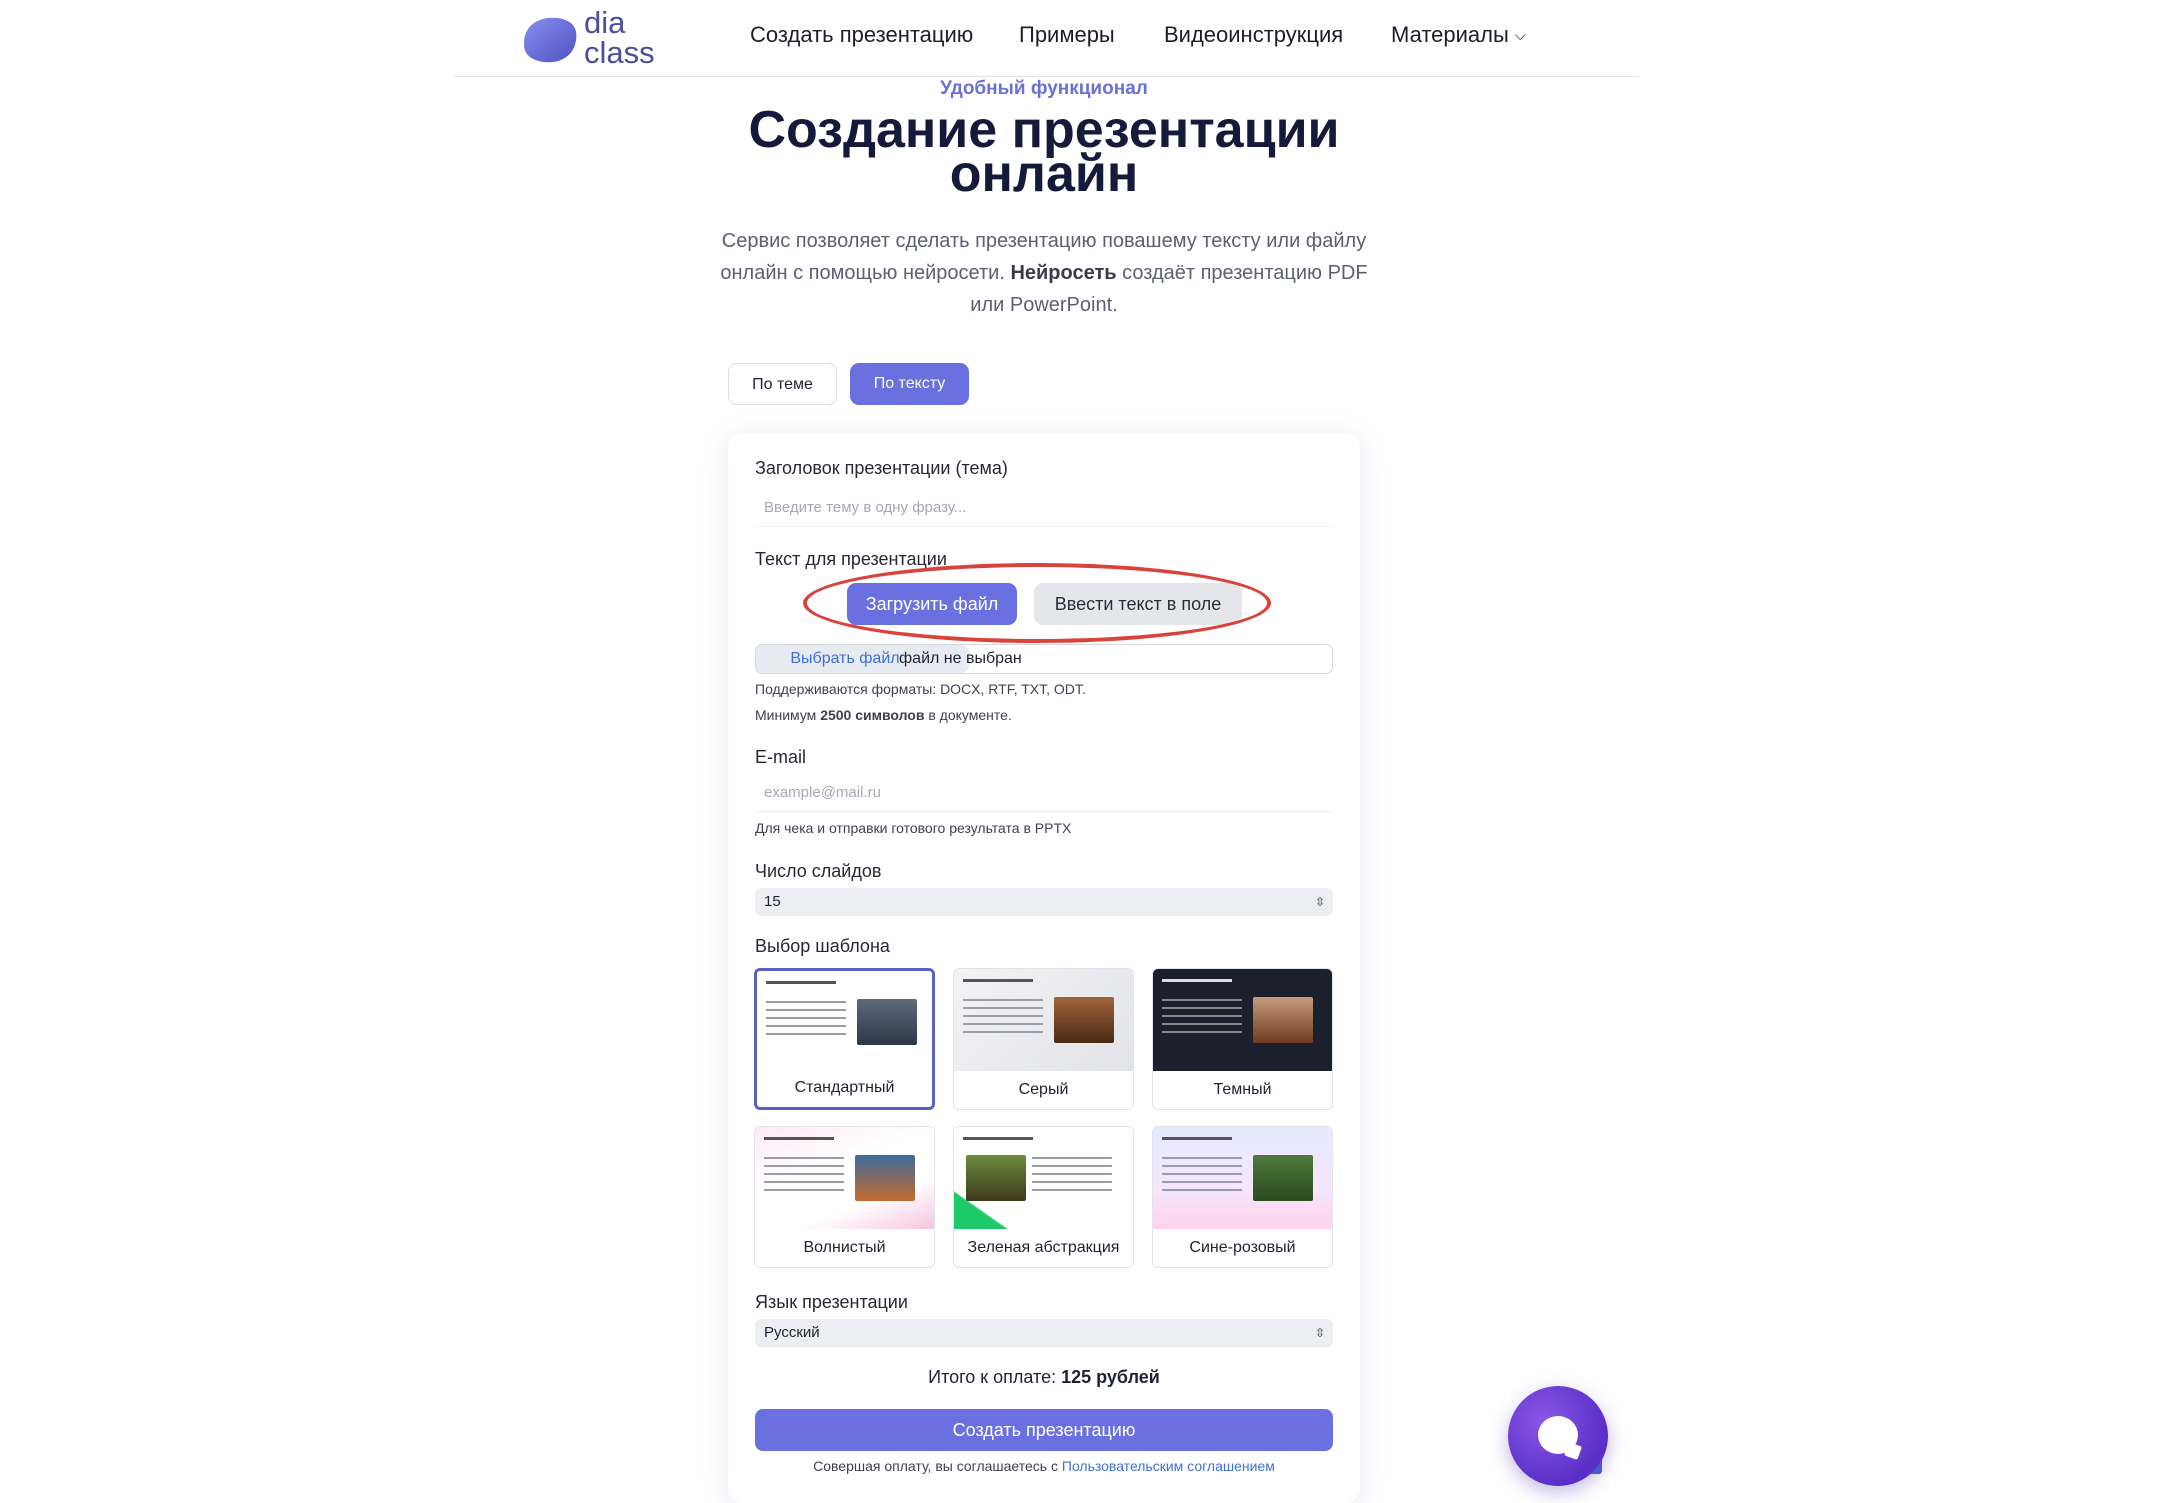 The width and height of the screenshot is (2160, 1503). What do you see at coordinates (782, 384) in the screenshot?
I see `tab-by-topic: По теме` at bounding box center [782, 384].